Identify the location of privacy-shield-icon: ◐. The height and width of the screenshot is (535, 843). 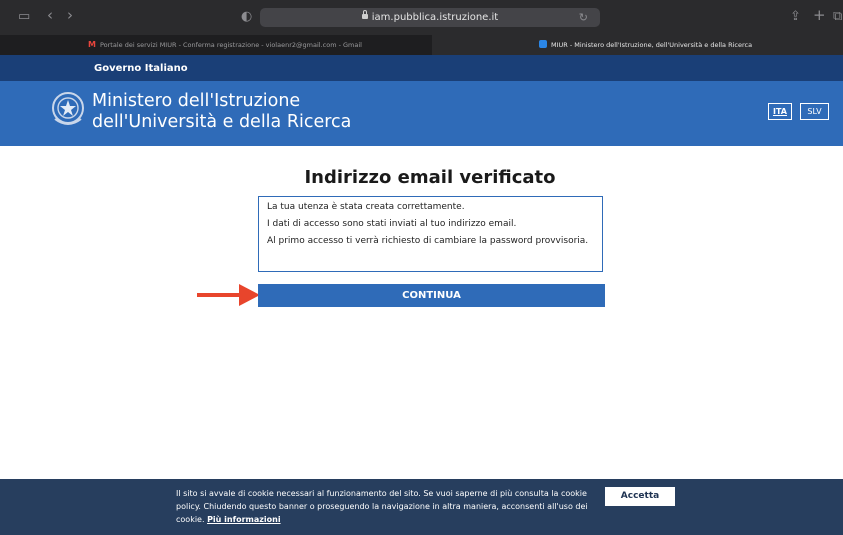
(246, 17).